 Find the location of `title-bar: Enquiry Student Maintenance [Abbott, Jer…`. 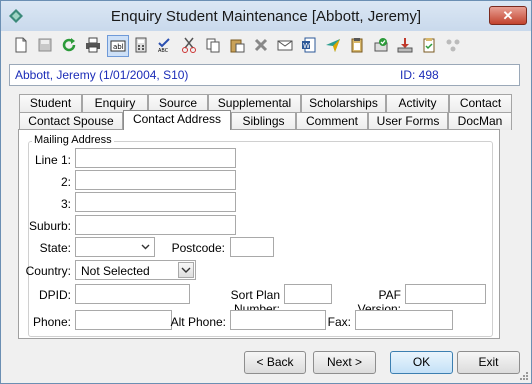

title-bar: Enquiry Student Maintenance [Abbott, Jer… is located at coordinates (266, 16).